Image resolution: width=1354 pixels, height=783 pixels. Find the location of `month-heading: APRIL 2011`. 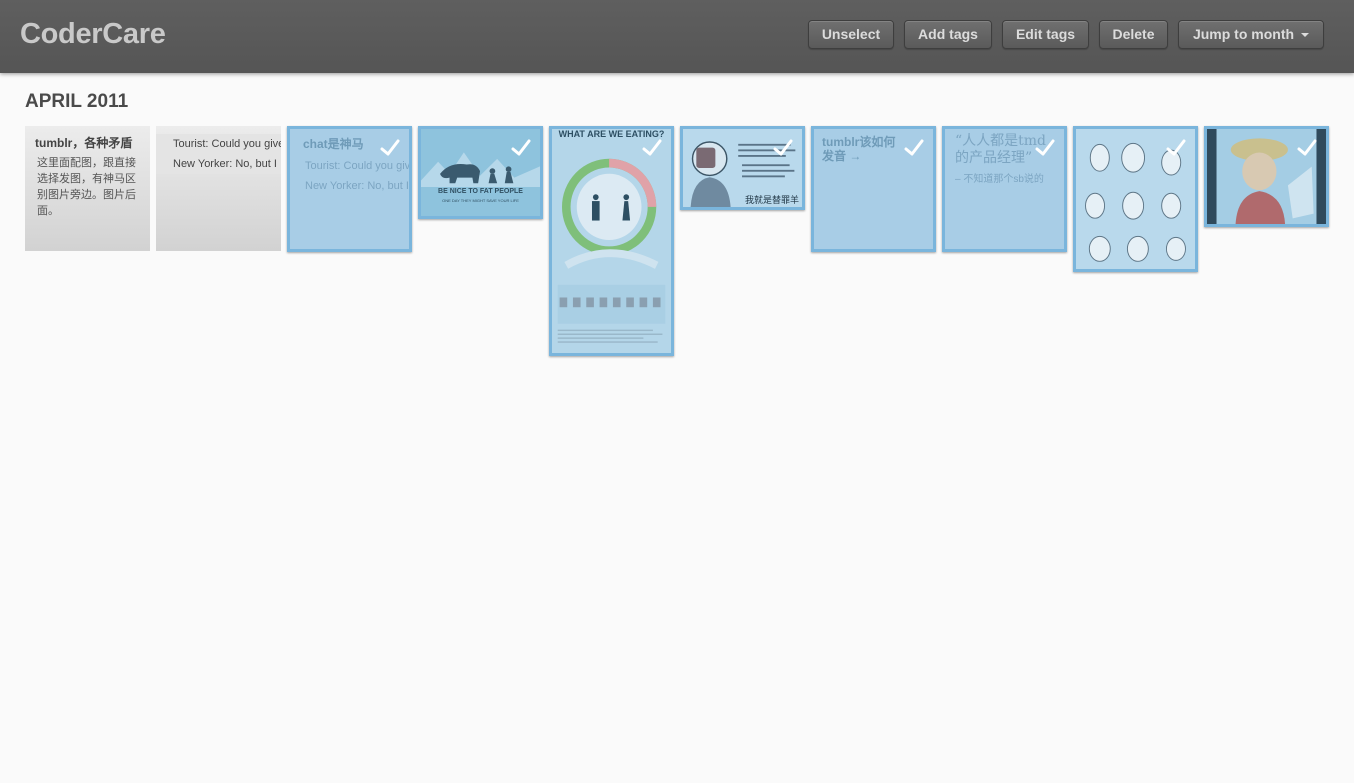

month-heading: APRIL 2011 is located at coordinates (77, 101).